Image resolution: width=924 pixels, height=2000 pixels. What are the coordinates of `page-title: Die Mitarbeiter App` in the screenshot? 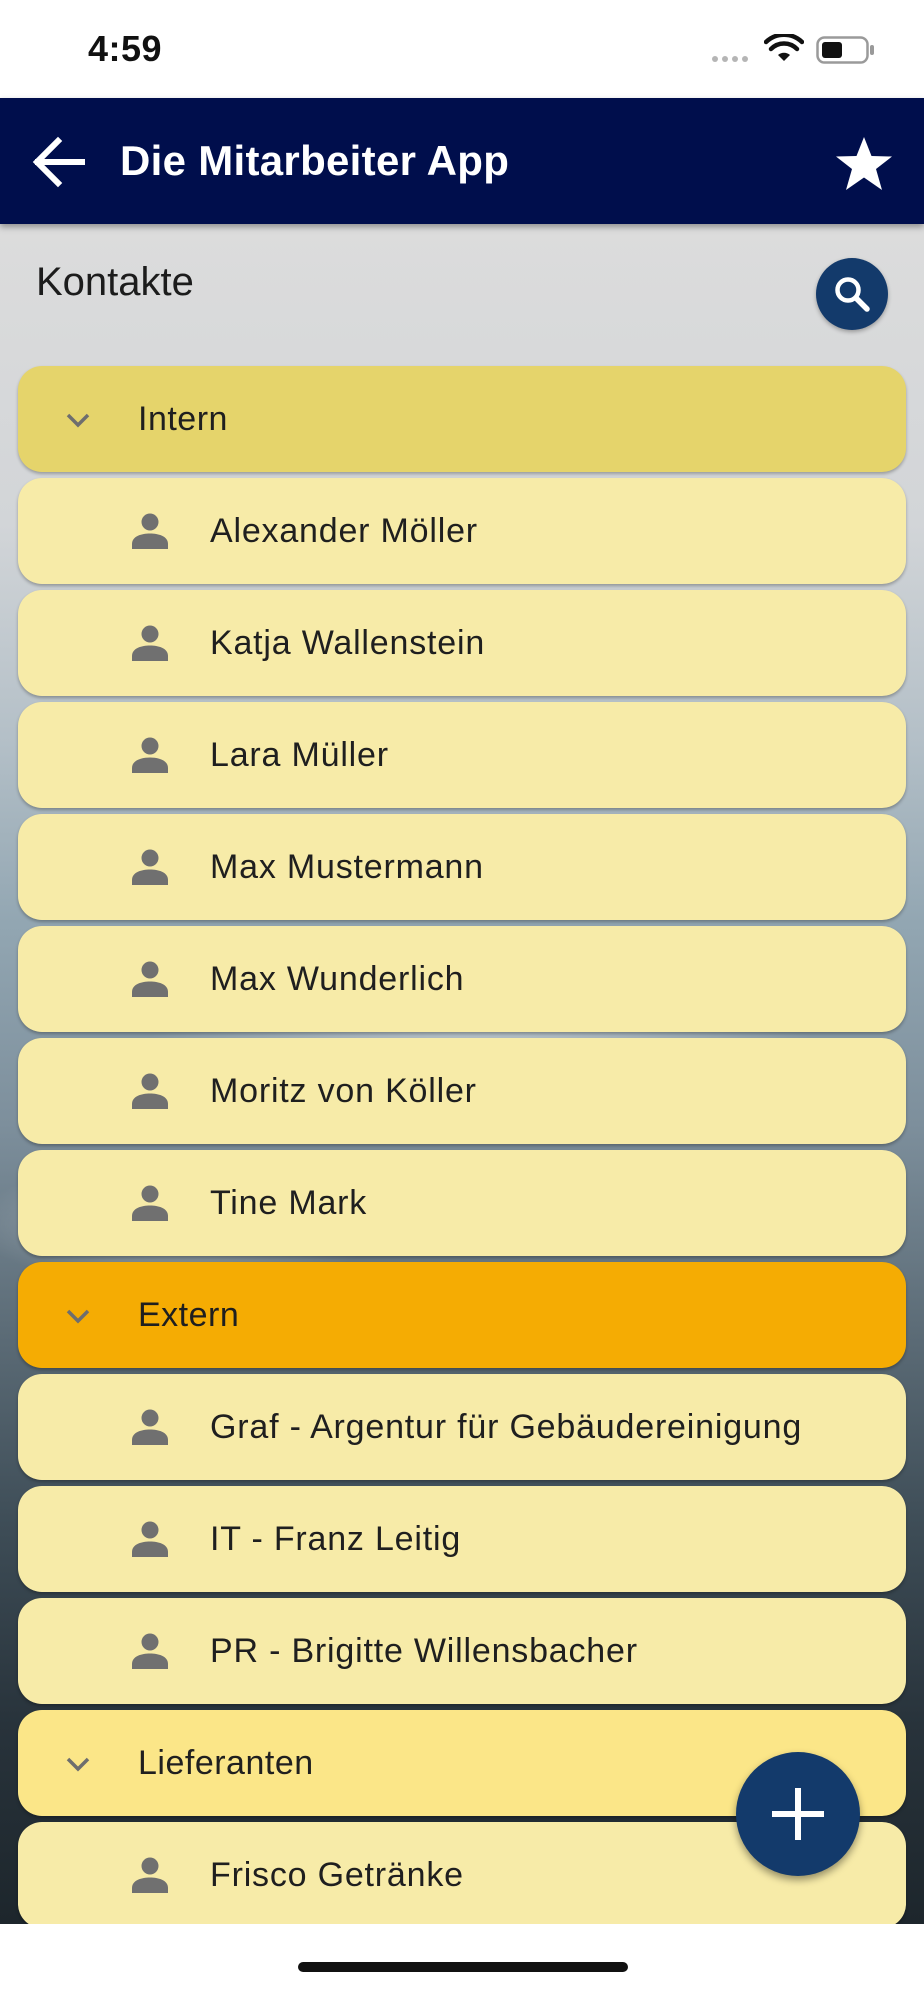 It's located at (315, 160).